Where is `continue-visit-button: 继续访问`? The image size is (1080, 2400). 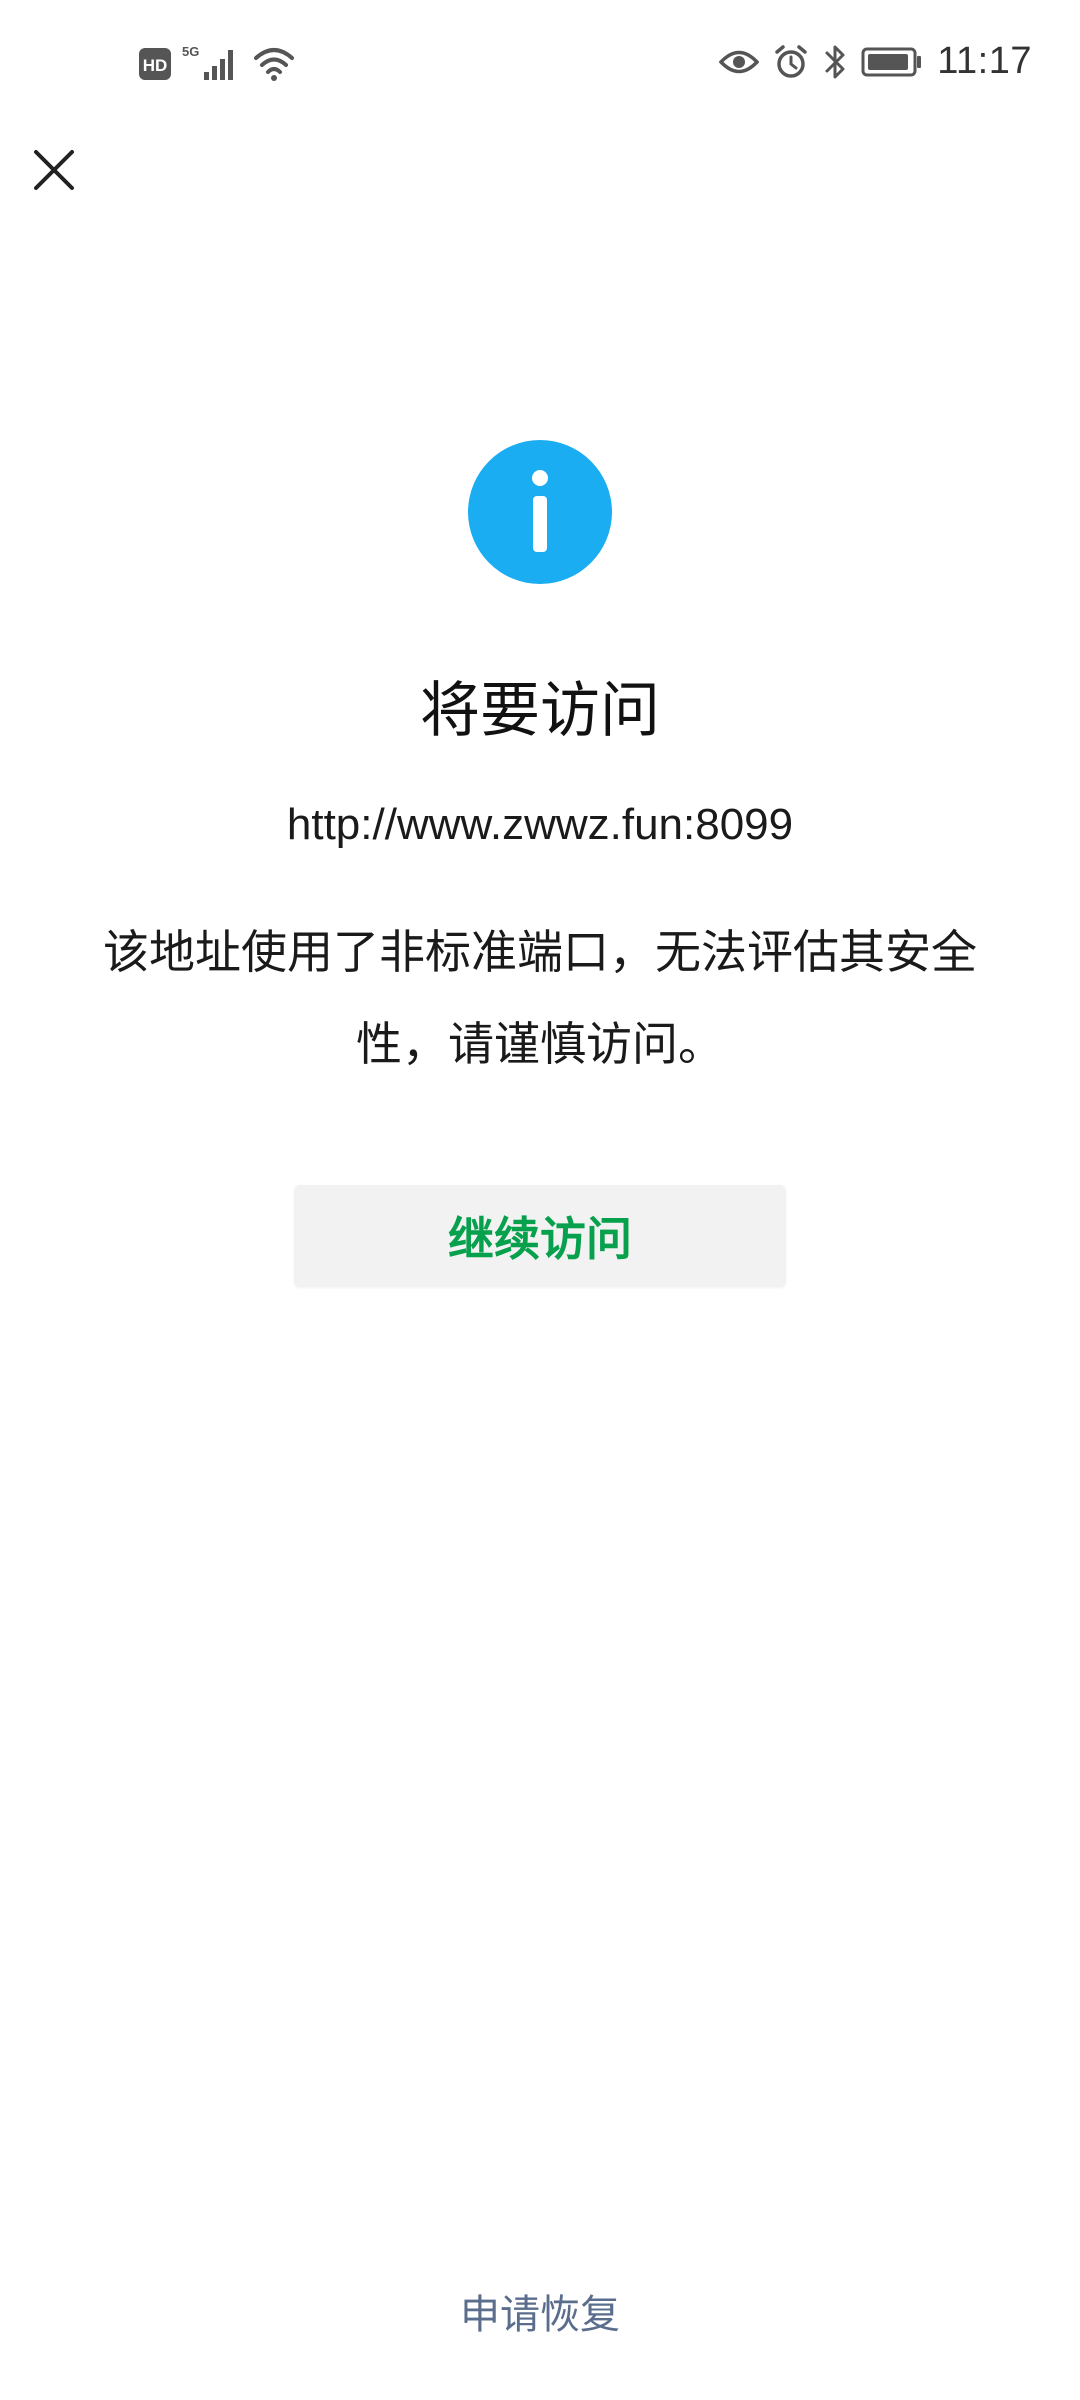 continue-visit-button: 继续访问 is located at coordinates (540, 1236).